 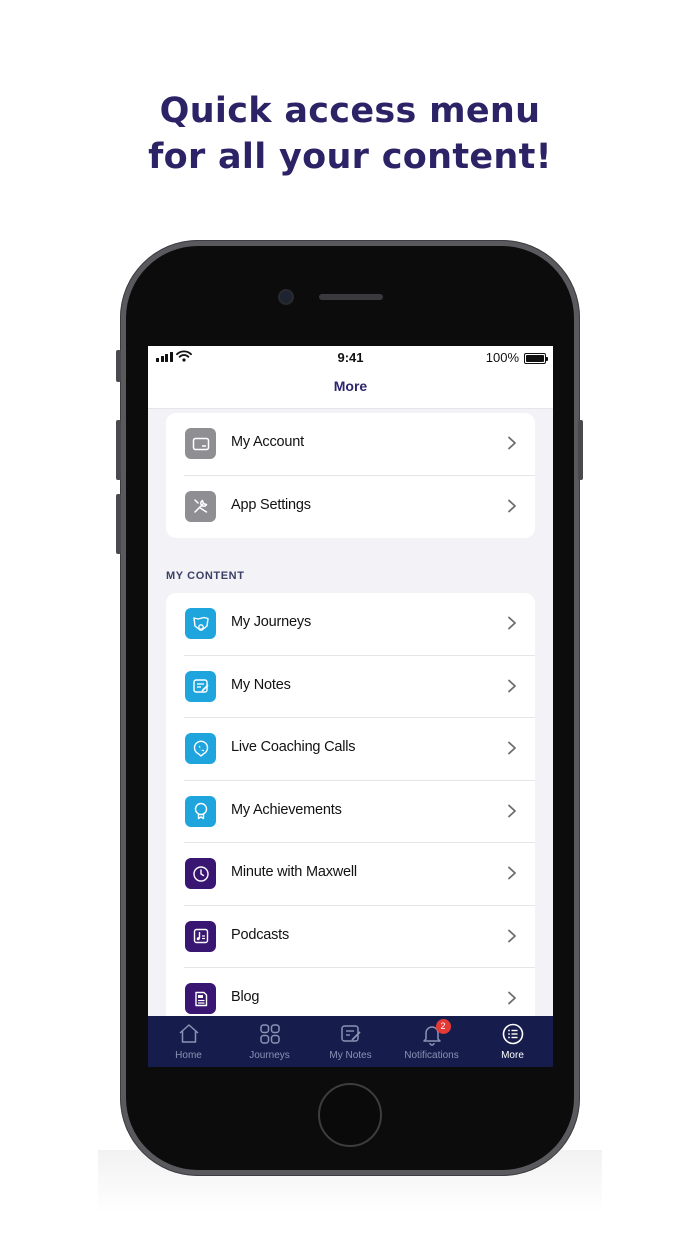 What do you see at coordinates (271, 504) in the screenshot?
I see `menu-item-label: App Settings` at bounding box center [271, 504].